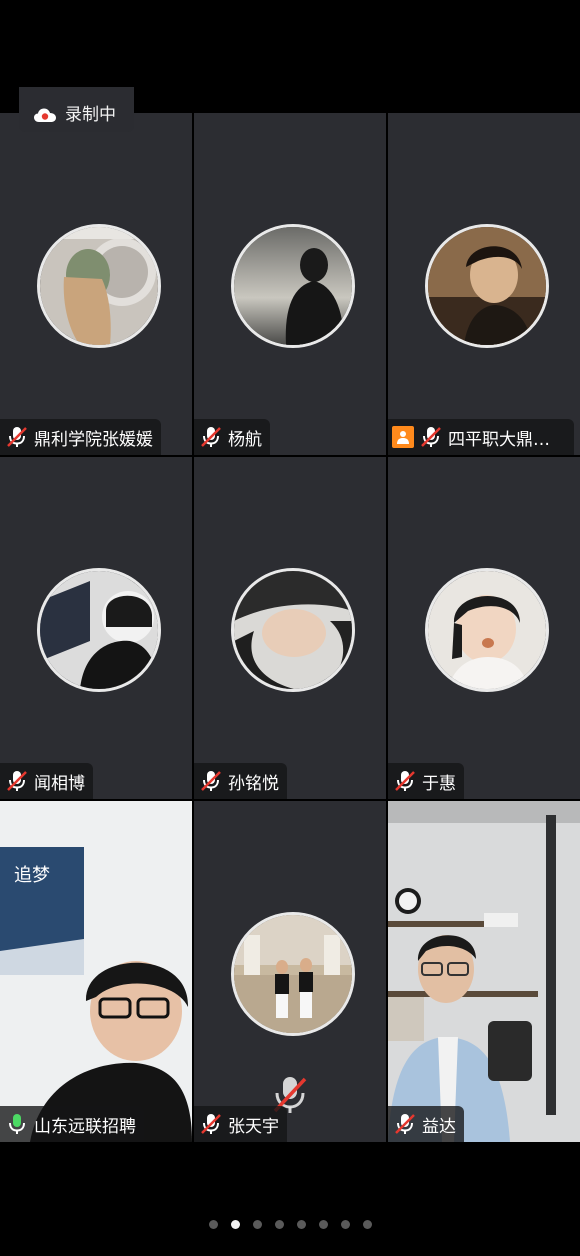 The height and width of the screenshot is (1256, 580). What do you see at coordinates (439, 1126) in the screenshot?
I see `participant-name: 益达` at bounding box center [439, 1126].